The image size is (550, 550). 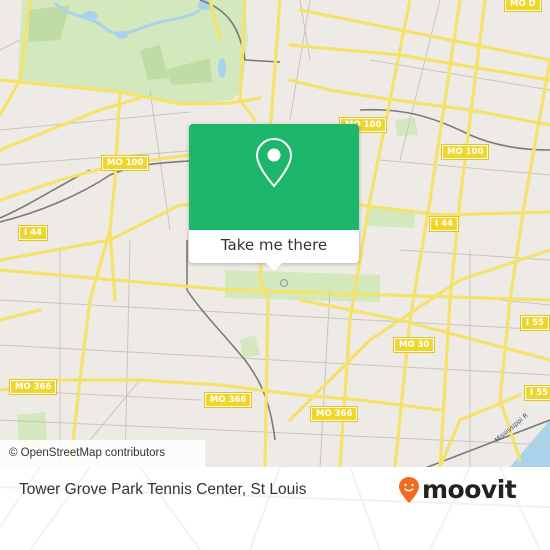 I want to click on road-shield-i-44-east: I 44, so click(x=444, y=224).